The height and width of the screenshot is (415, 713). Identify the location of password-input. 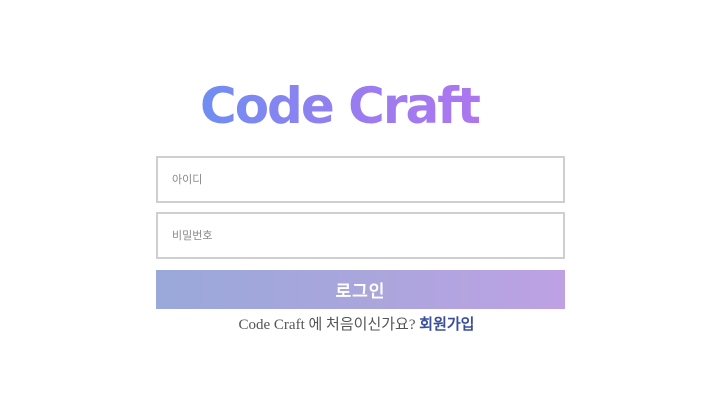
(360, 235).